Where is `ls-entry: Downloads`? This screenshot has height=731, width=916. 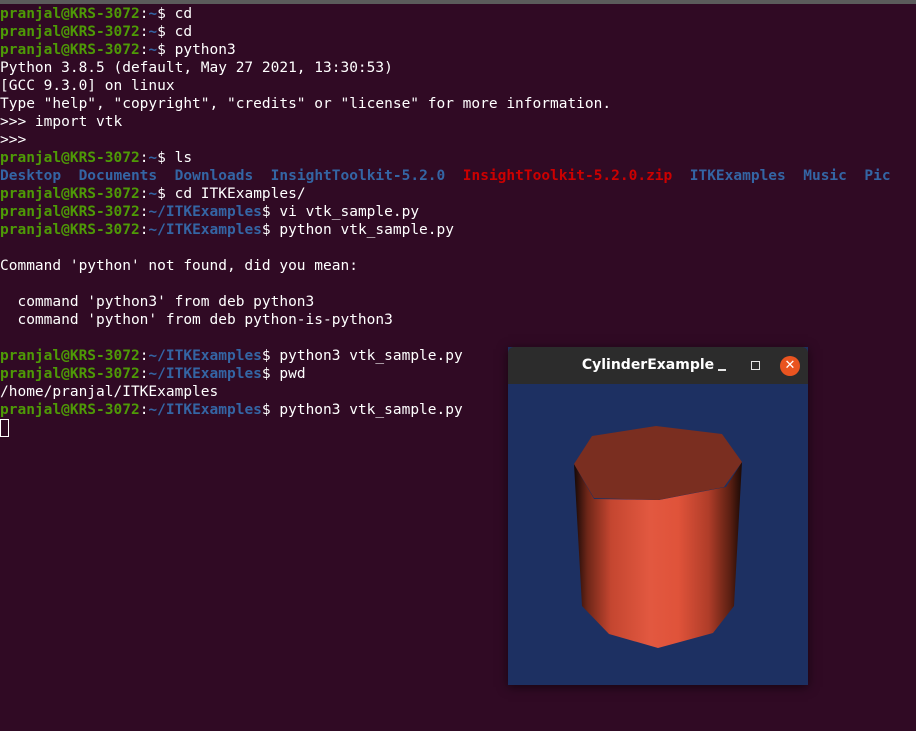
ls-entry: Downloads is located at coordinates (214, 176).